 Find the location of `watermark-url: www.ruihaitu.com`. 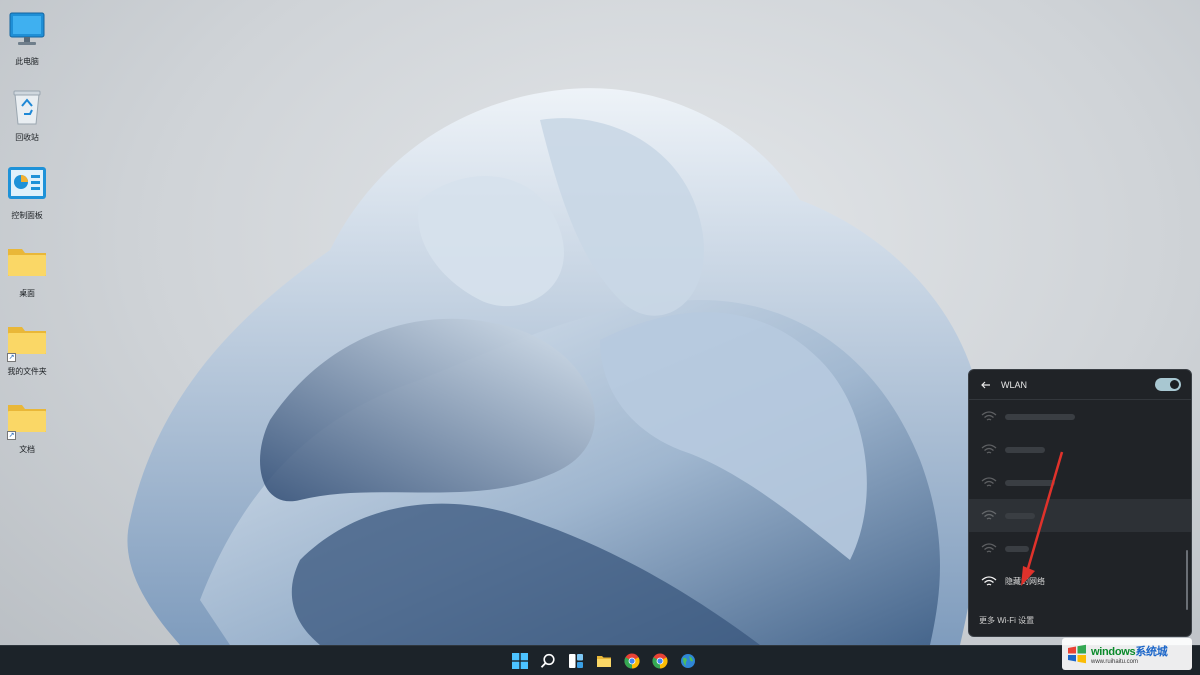

watermark-url: www.ruihaitu.com is located at coordinates (1115, 662).